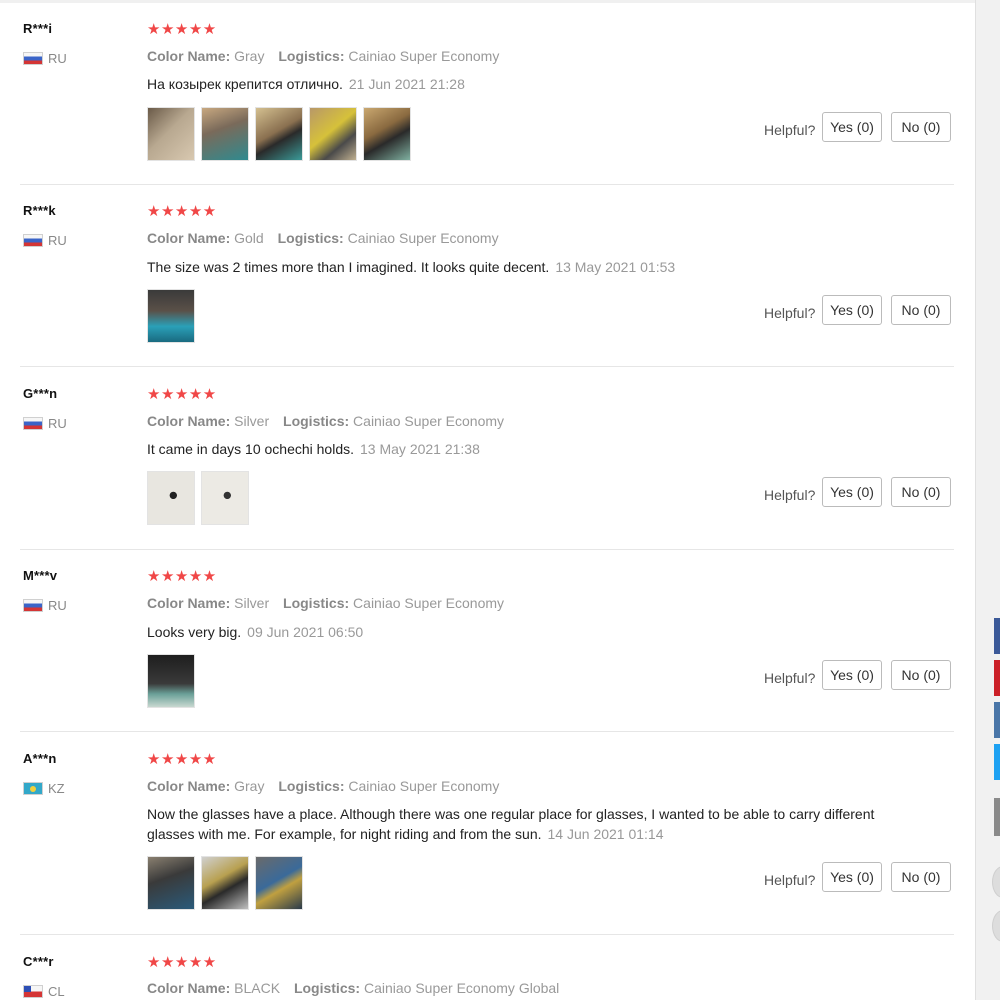  Describe the element at coordinates (40, 393) in the screenshot. I see `reviewer-name: G***n` at that location.